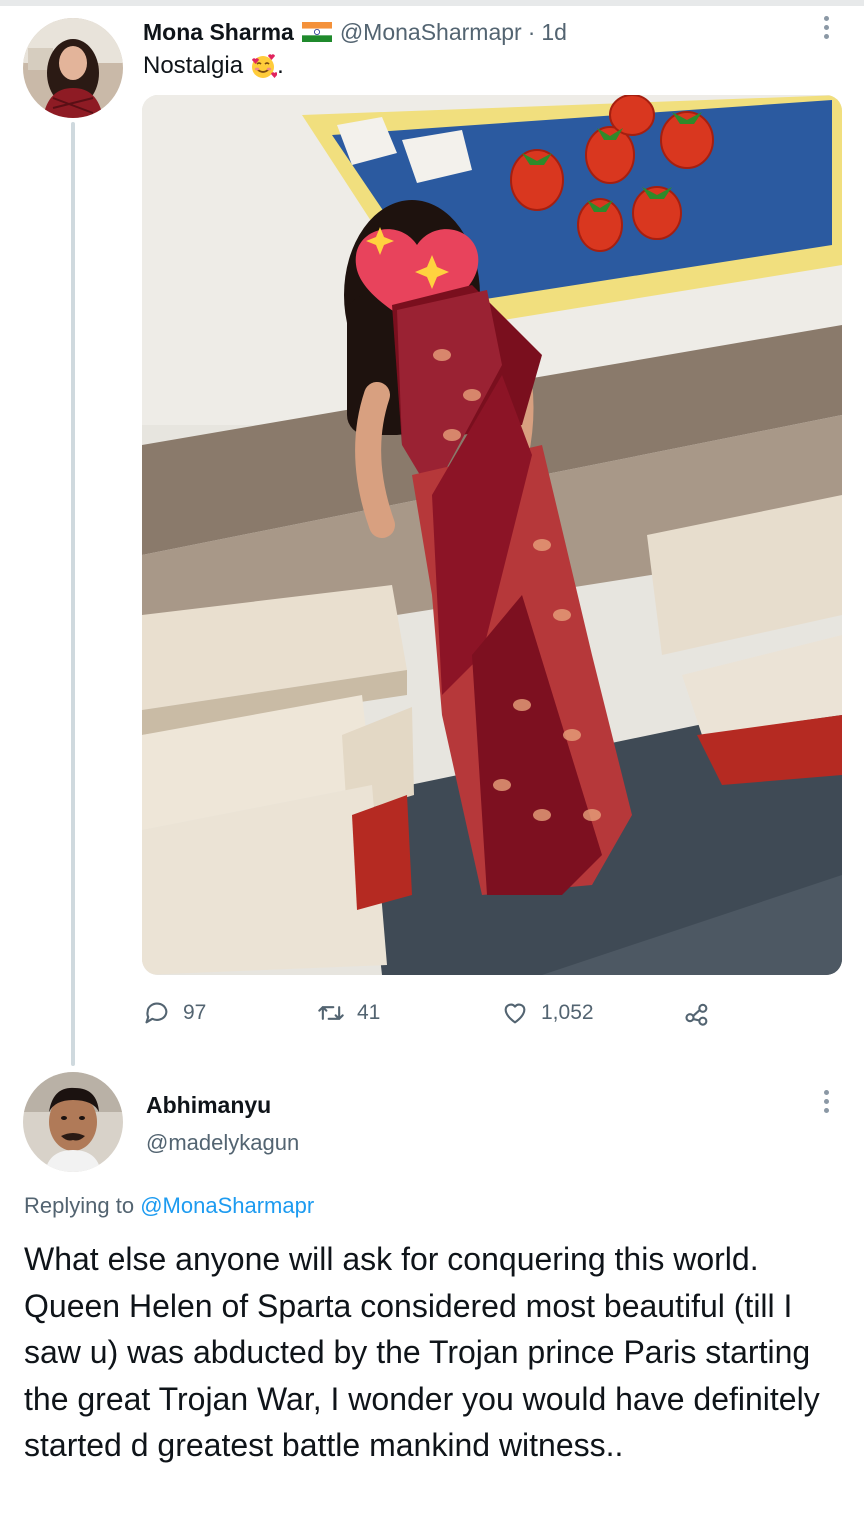  Describe the element at coordinates (73, 594) in the screenshot. I see `thread-connector` at that location.